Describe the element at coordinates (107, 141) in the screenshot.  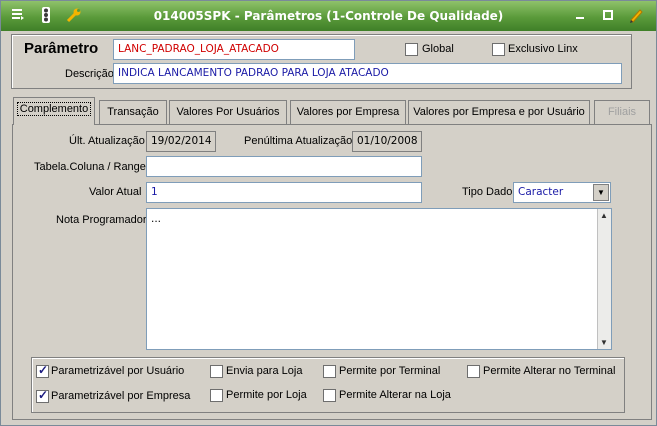
I see `ult-atualizacao-label: Últ. Atualização` at that location.